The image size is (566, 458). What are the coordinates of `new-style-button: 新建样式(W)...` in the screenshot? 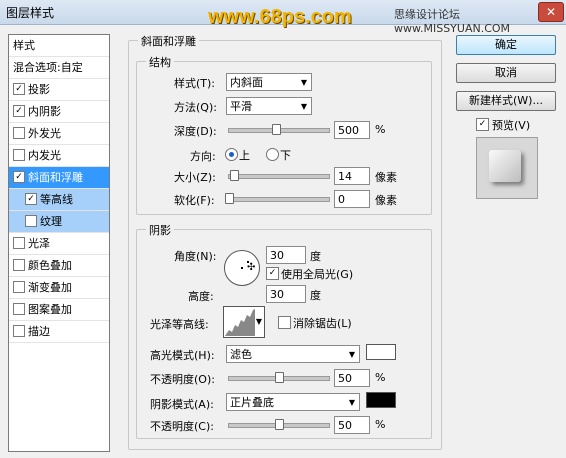 It's located at (506, 101).